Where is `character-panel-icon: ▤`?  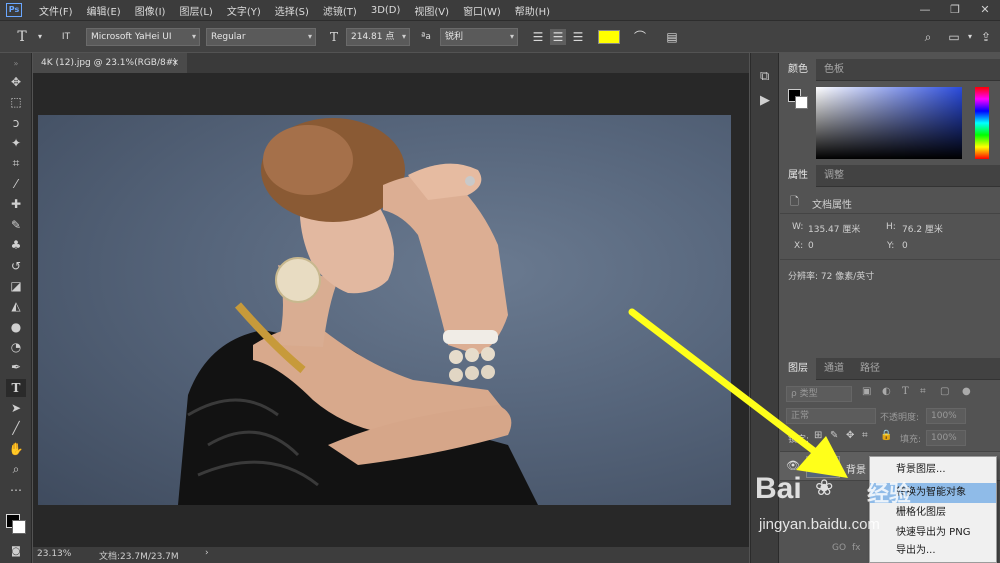 character-panel-icon: ▤ is located at coordinates (672, 37).